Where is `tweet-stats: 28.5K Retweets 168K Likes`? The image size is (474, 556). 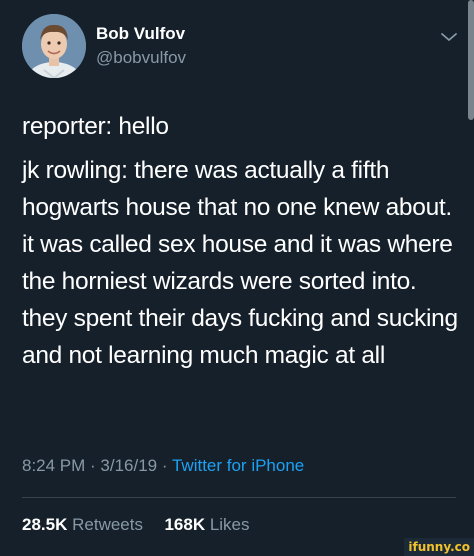
tweet-stats: 28.5K Retweets 168K Likes is located at coordinates (136, 525).